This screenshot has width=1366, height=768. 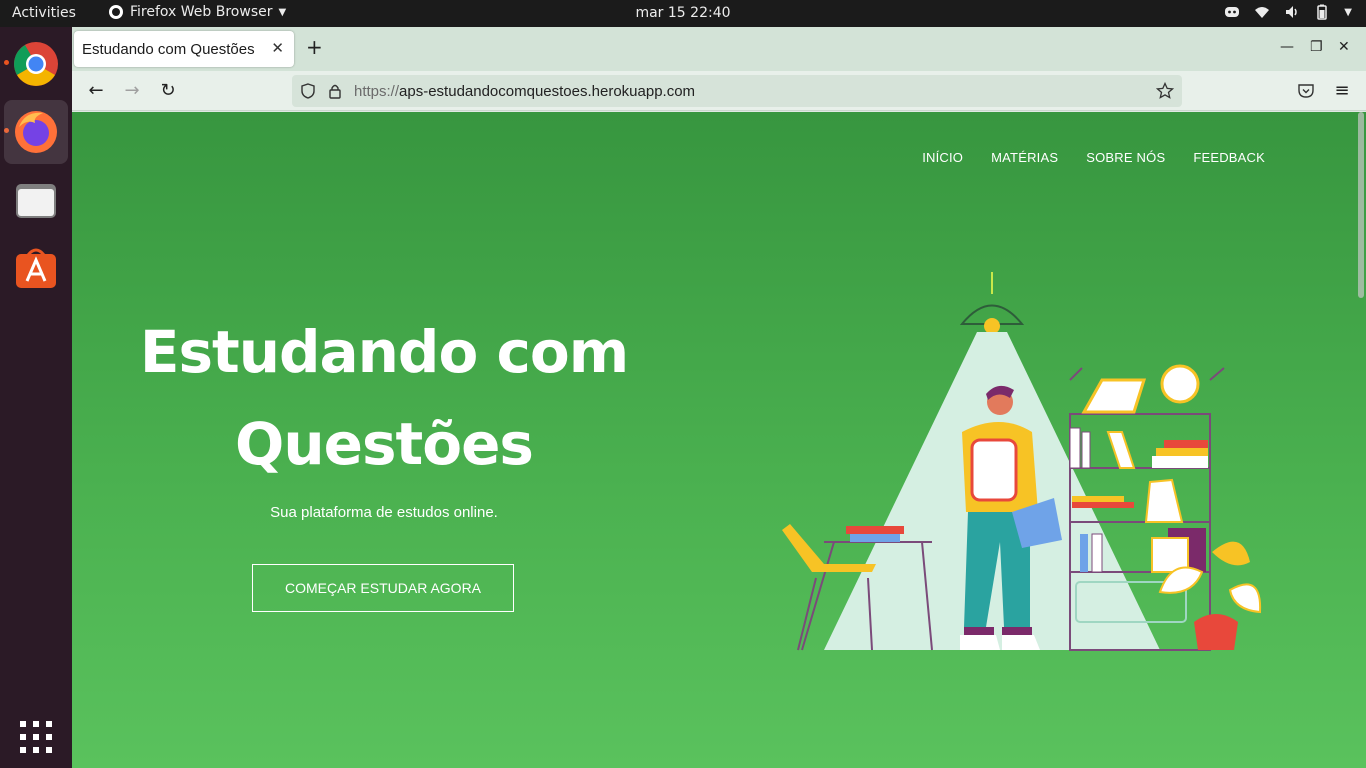 What do you see at coordinates (335, 91) in the screenshot?
I see `lock-icon` at bounding box center [335, 91].